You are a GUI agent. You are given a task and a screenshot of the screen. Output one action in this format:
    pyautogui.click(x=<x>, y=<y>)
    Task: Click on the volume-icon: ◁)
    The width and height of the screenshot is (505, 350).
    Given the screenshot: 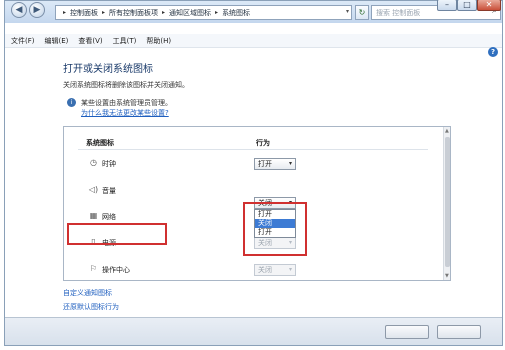 What is the action you would take?
    pyautogui.click(x=93, y=189)
    